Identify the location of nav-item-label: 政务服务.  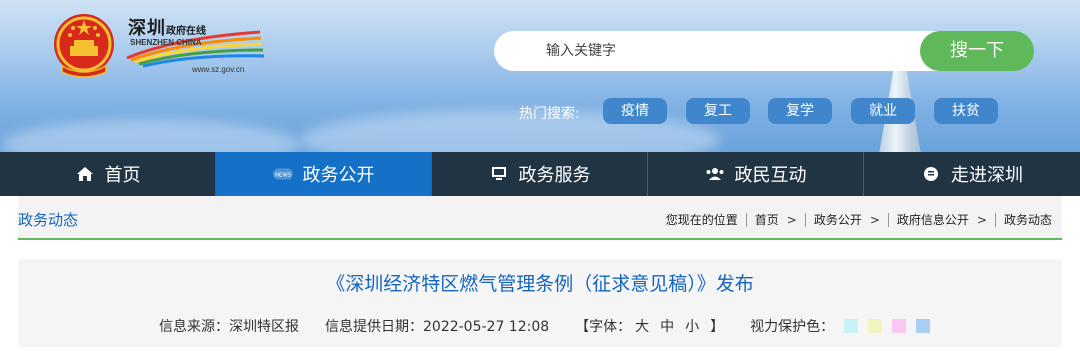
(554, 175).